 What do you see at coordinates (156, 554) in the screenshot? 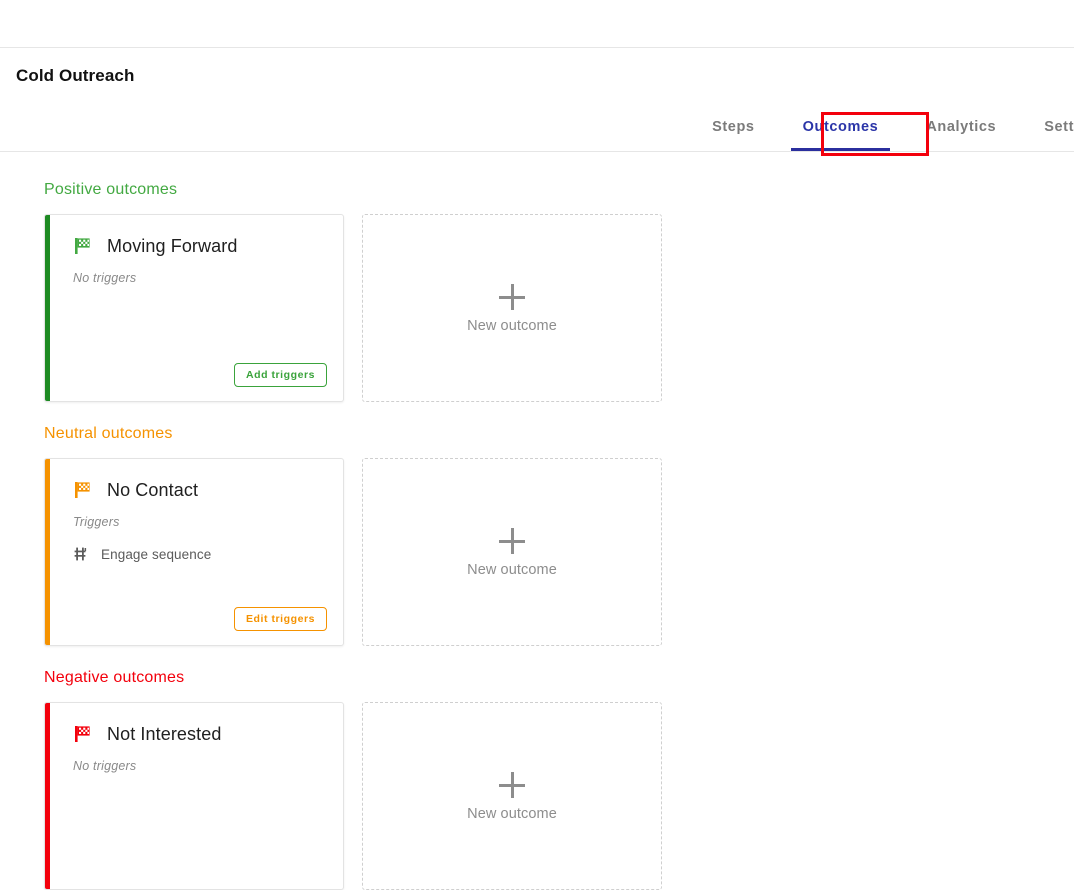
I see `trigger-label: Engage sequence` at bounding box center [156, 554].